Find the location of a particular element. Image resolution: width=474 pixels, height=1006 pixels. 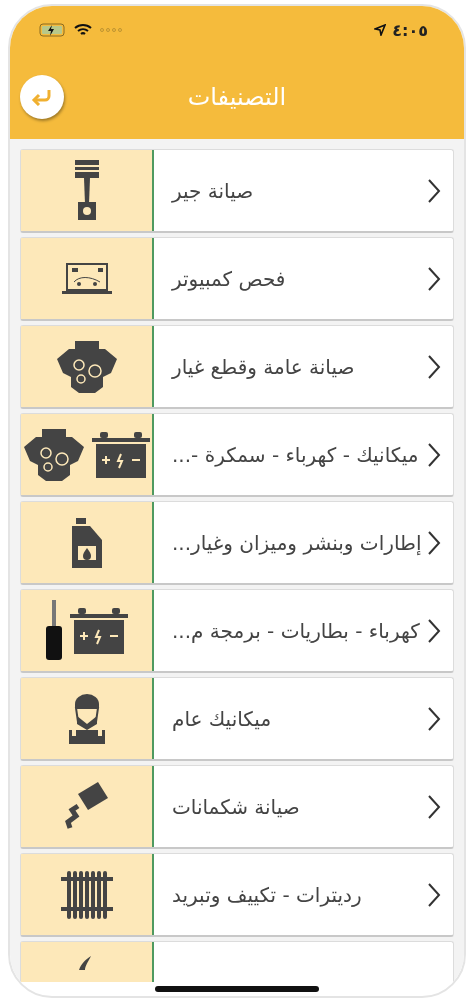

page-title: التصنيفات is located at coordinates (237, 96).